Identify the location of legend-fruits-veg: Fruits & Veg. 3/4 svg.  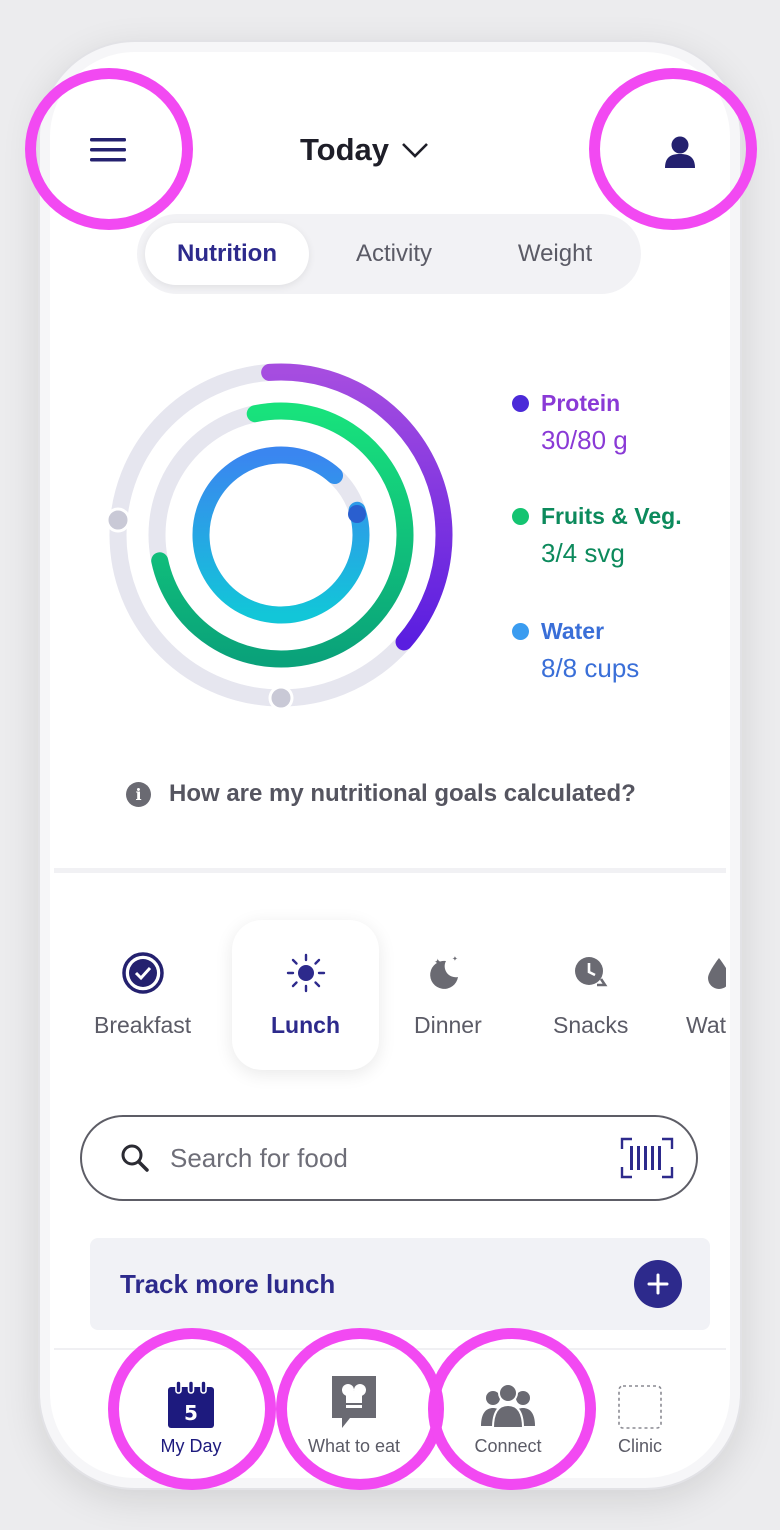
(597, 536).